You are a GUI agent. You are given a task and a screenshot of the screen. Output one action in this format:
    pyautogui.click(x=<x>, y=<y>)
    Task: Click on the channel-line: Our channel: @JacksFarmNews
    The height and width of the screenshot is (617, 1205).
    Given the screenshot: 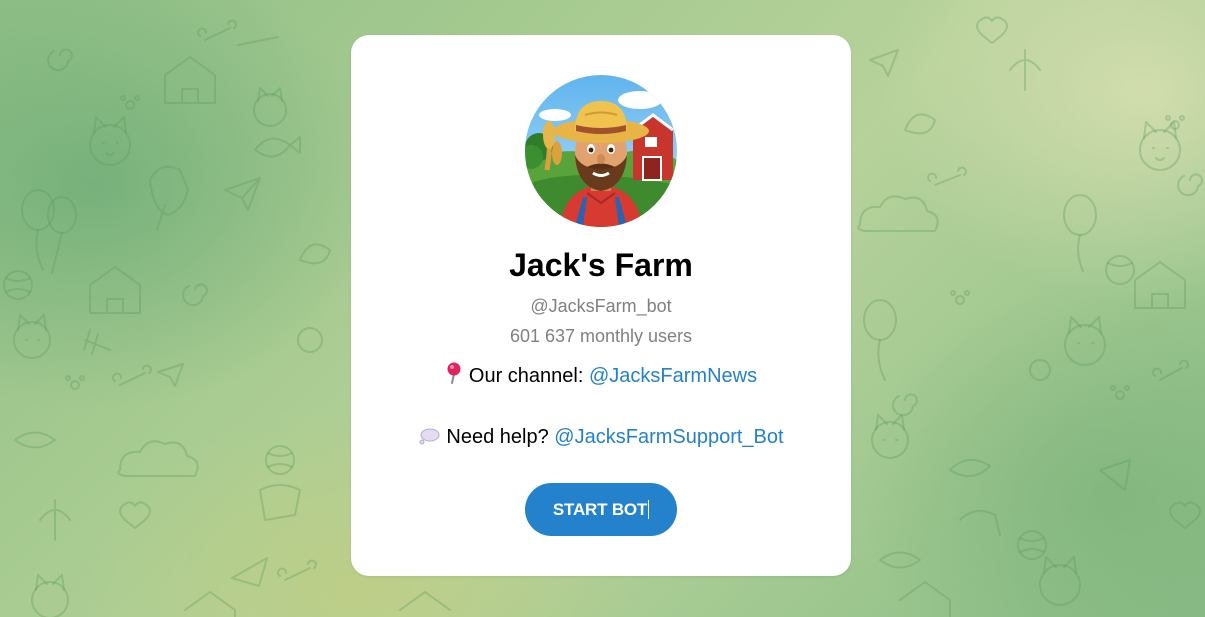 What is the action you would take?
    pyautogui.click(x=601, y=376)
    